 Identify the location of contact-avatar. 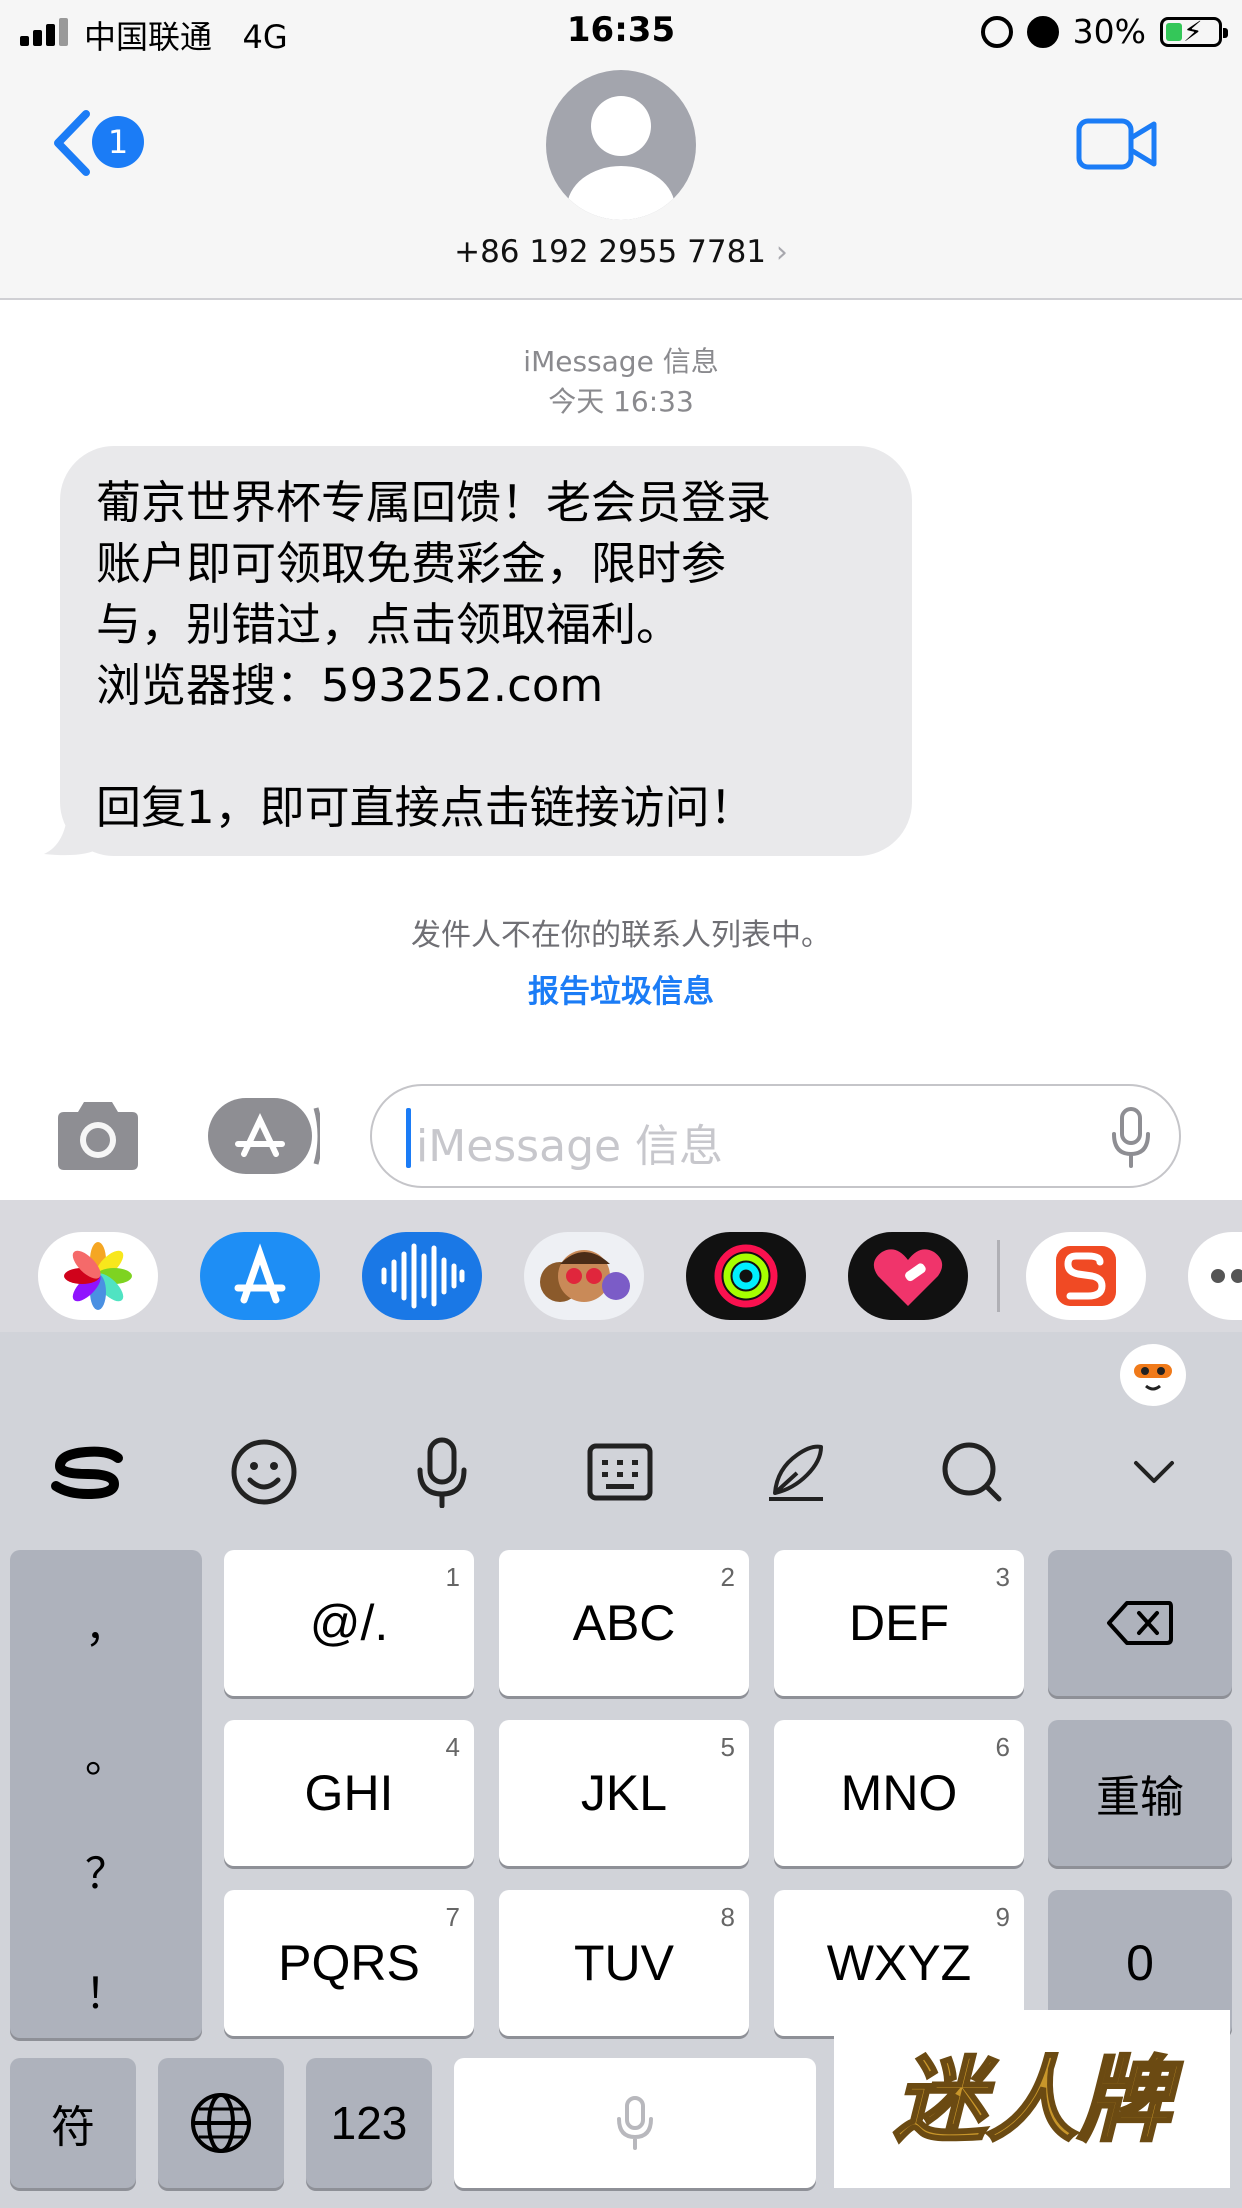
(621, 145).